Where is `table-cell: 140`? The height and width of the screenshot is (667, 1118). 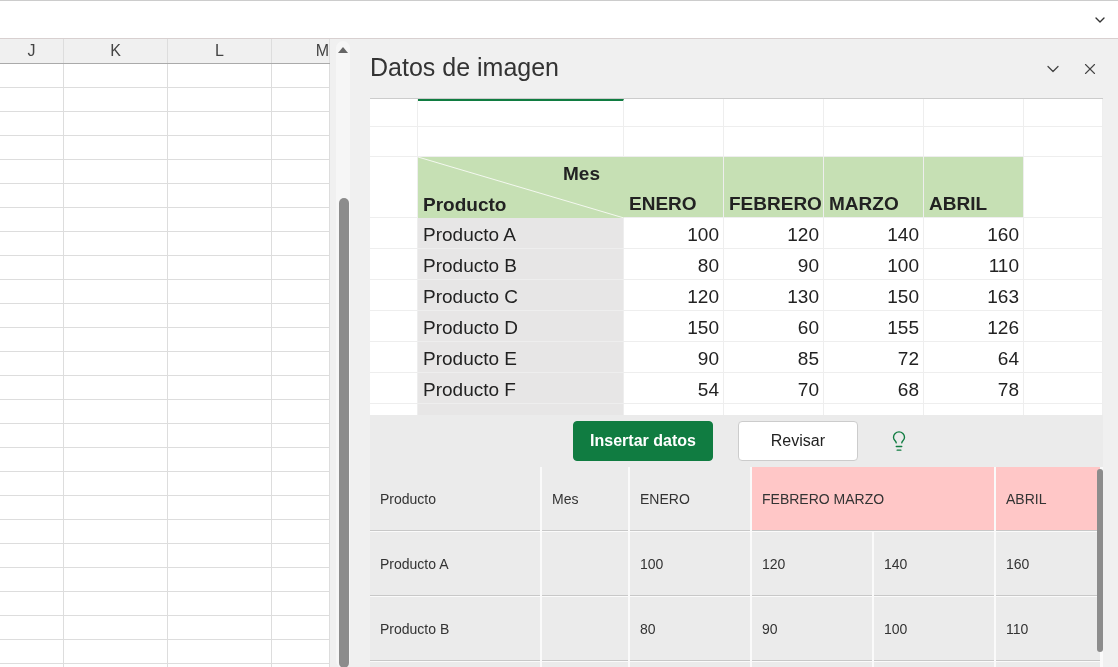
table-cell: 140 is located at coordinates (934, 563).